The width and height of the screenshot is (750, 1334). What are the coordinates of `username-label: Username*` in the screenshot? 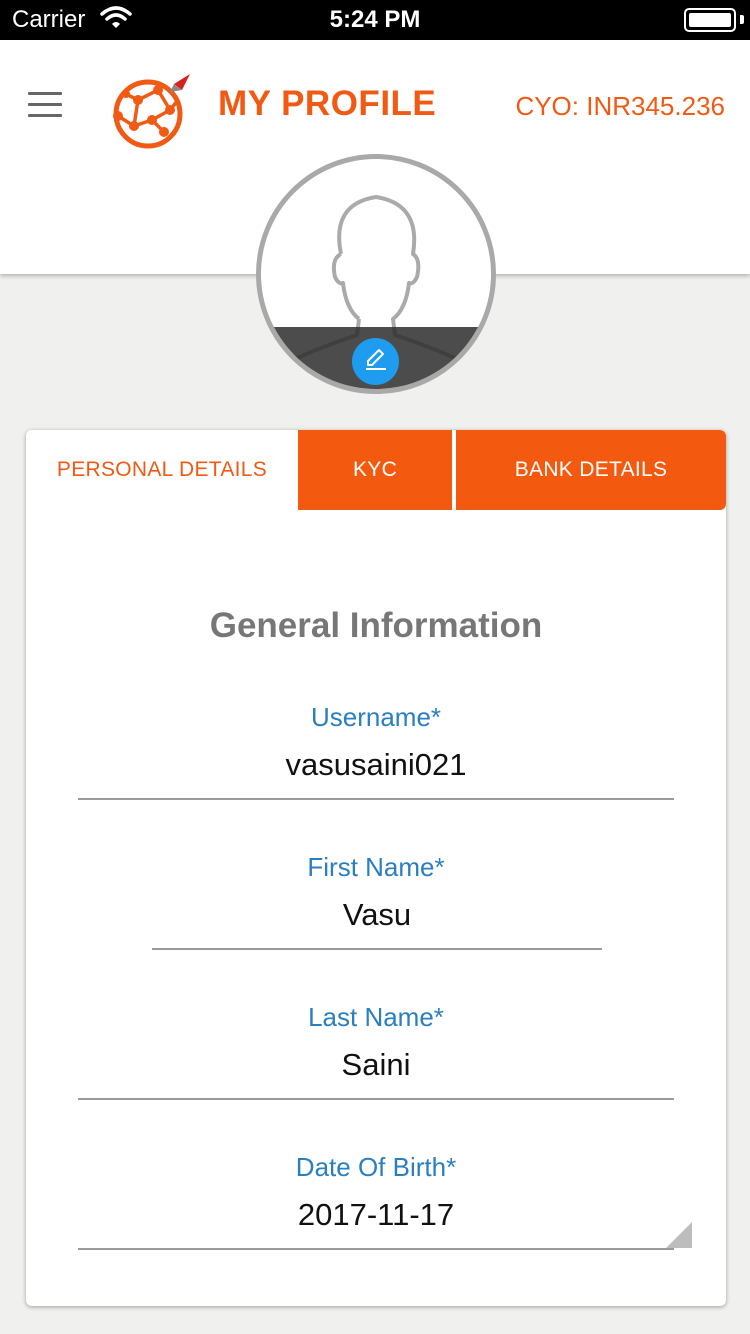 It's located at (376, 717).